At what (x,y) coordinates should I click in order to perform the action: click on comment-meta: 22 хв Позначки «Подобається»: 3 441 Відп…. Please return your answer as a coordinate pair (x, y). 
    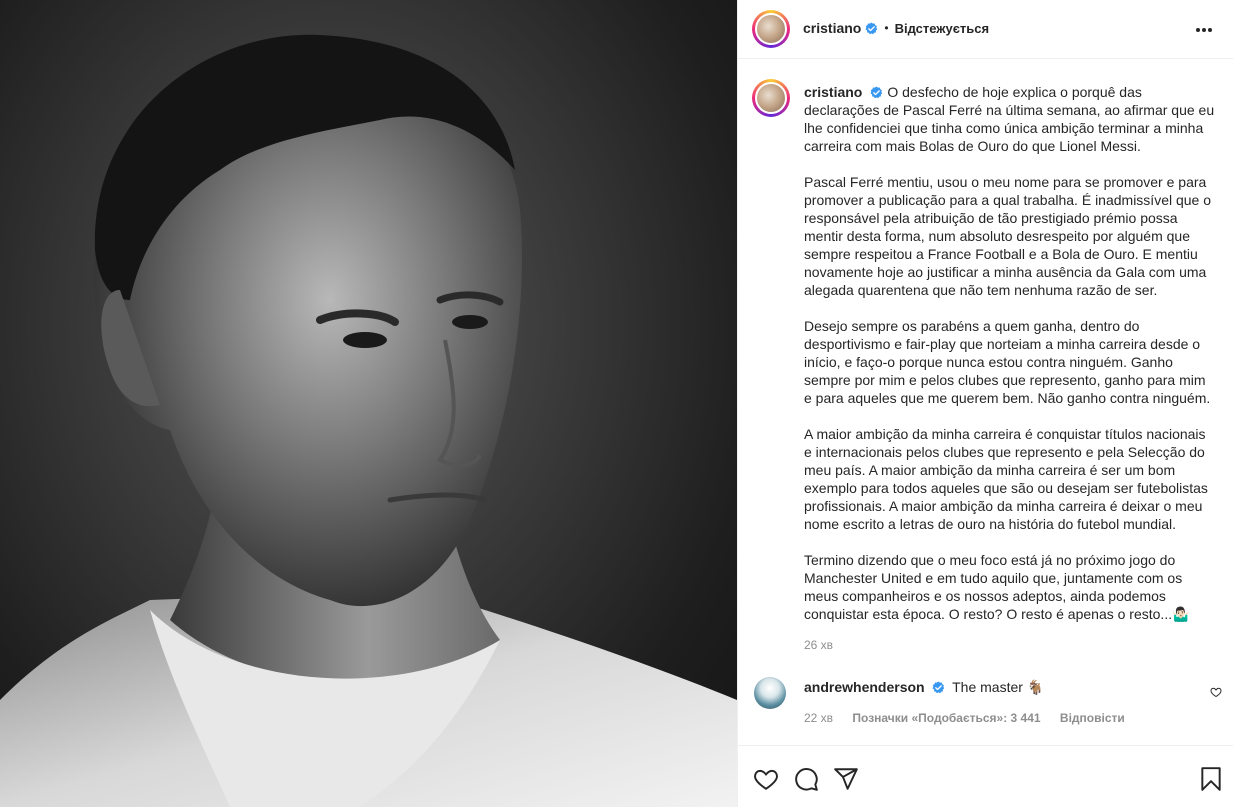
    Looking at the image, I should click on (972, 718).